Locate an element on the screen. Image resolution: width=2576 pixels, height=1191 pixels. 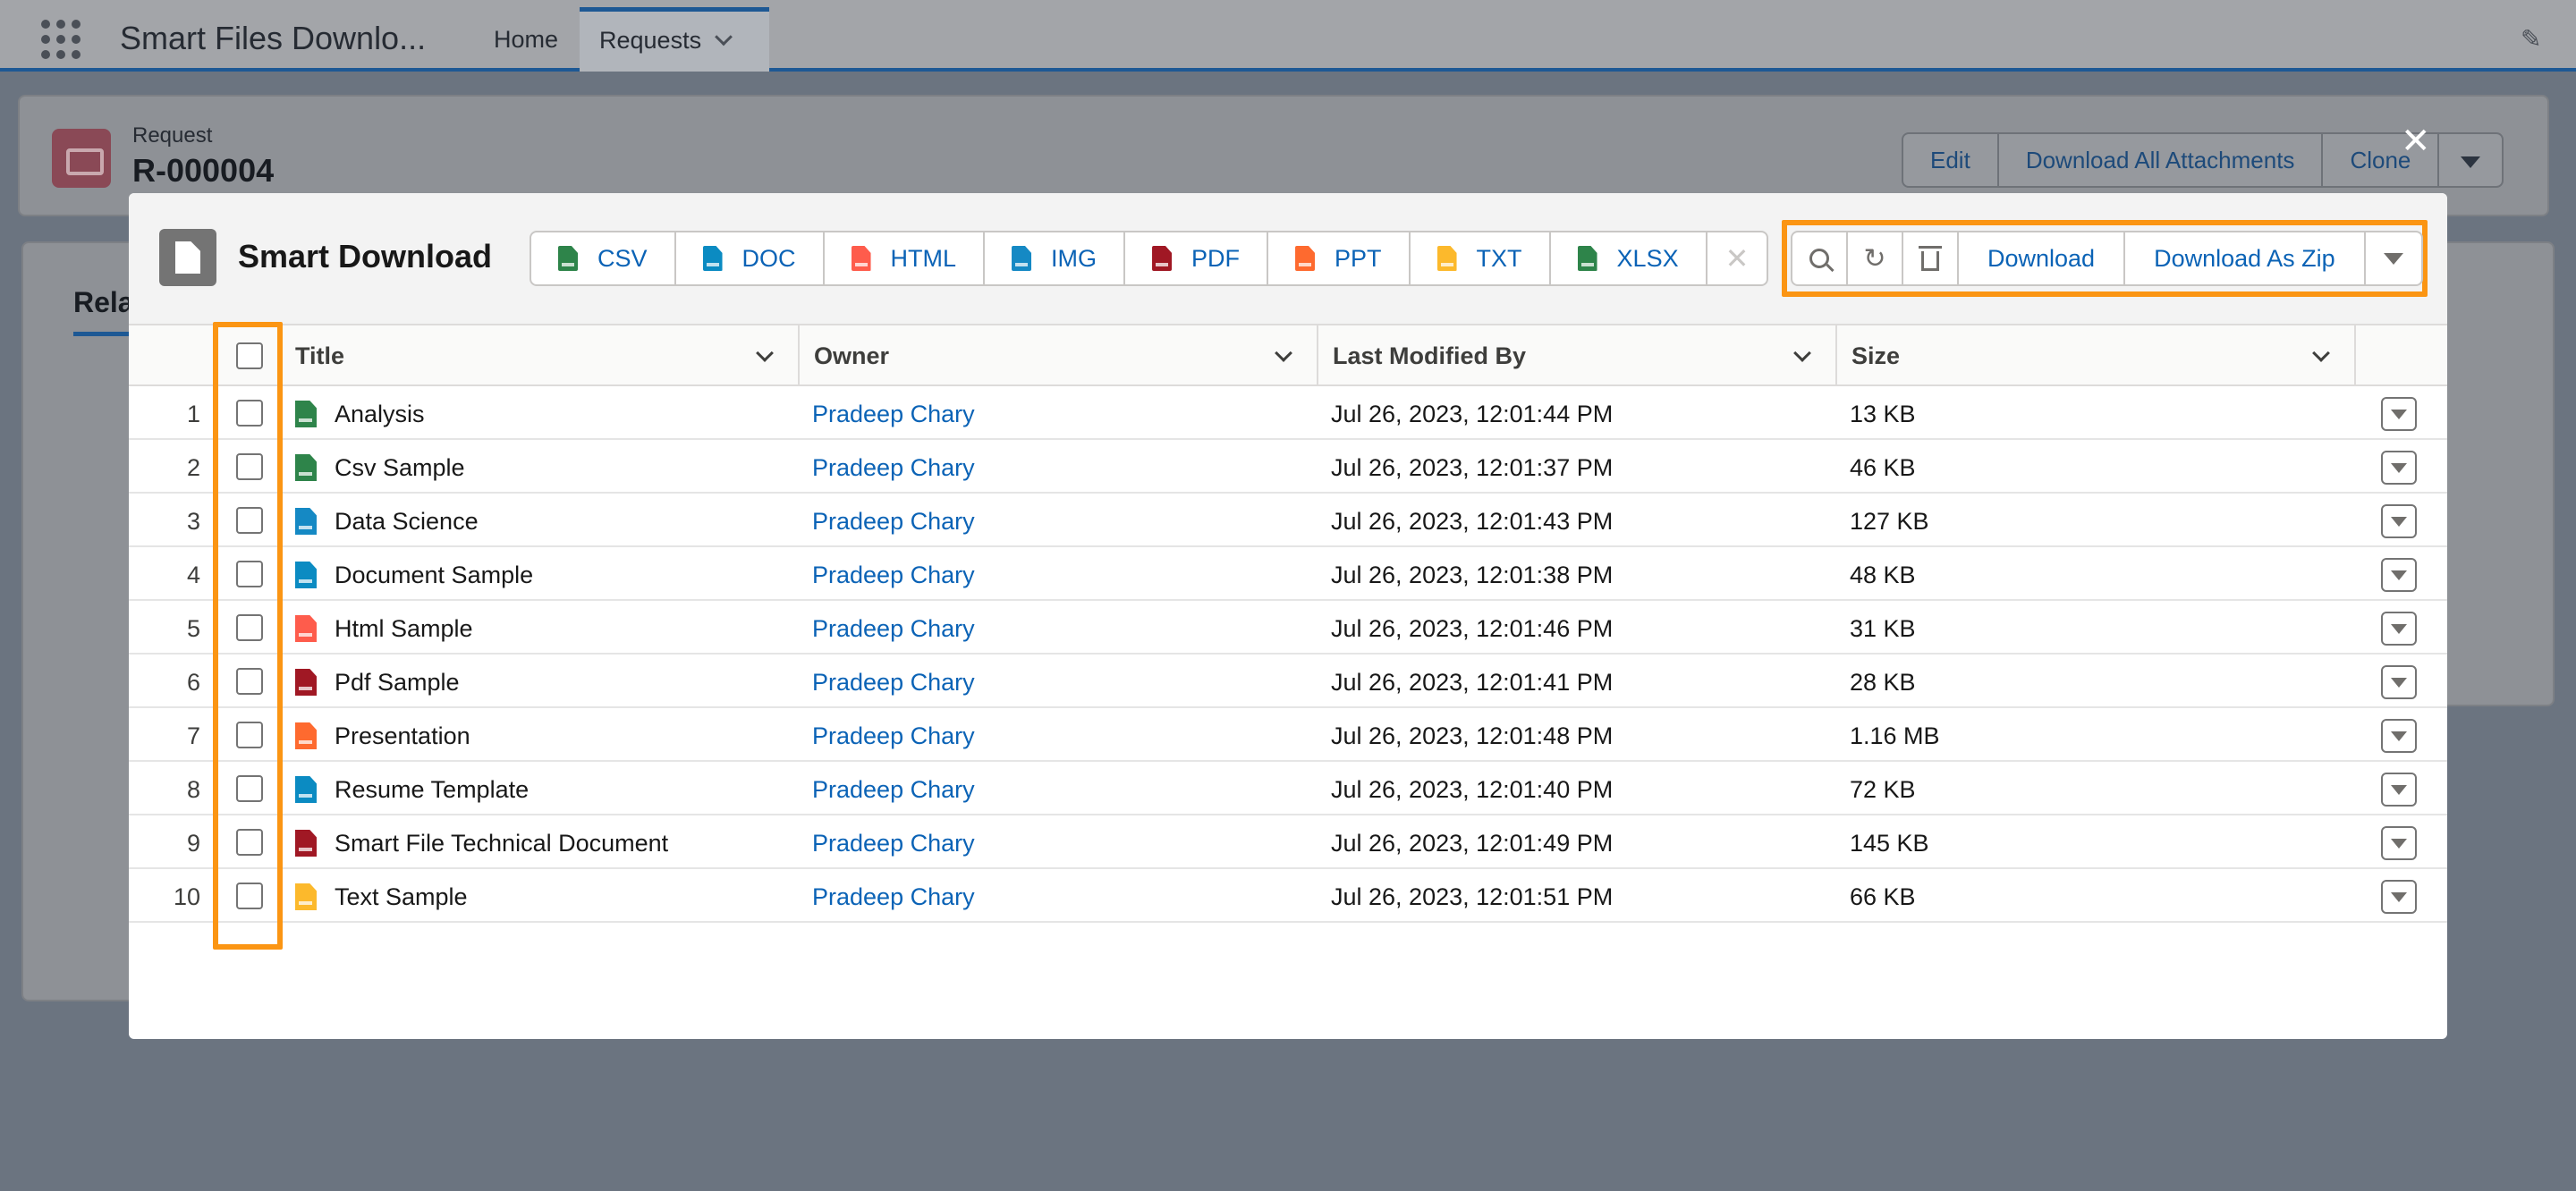
tab-related: Rela is located at coordinates (103, 311).